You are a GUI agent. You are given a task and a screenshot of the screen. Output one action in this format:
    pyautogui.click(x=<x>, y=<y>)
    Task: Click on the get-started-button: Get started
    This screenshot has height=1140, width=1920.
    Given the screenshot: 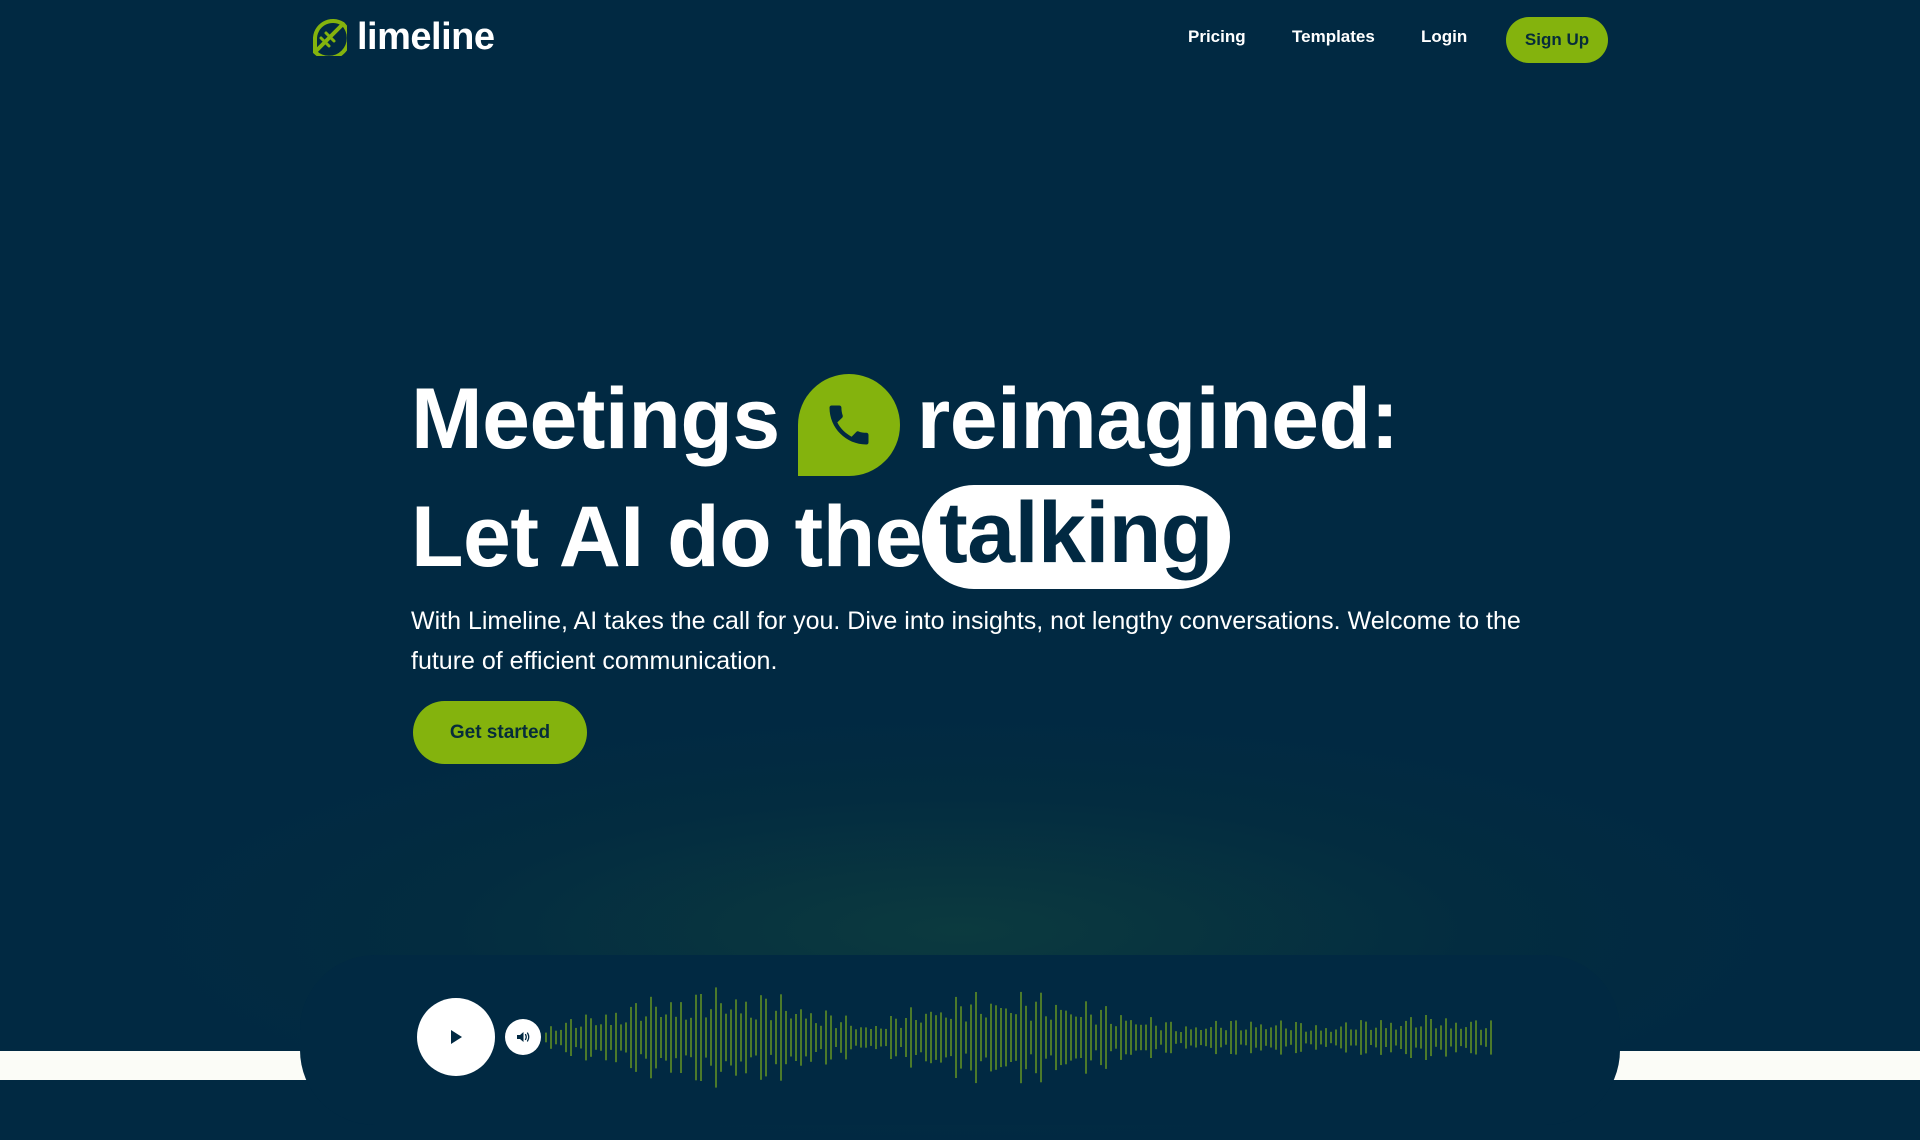 What is the action you would take?
    pyautogui.click(x=500, y=732)
    